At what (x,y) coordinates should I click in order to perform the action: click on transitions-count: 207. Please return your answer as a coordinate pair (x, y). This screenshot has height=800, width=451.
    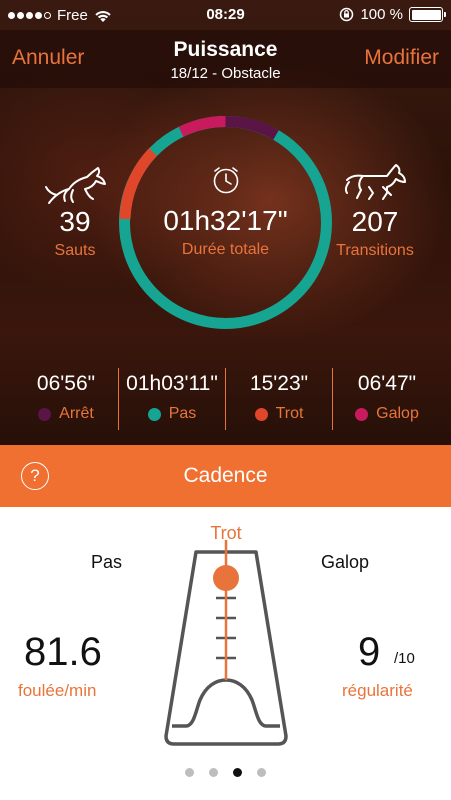
    Looking at the image, I should click on (375, 221).